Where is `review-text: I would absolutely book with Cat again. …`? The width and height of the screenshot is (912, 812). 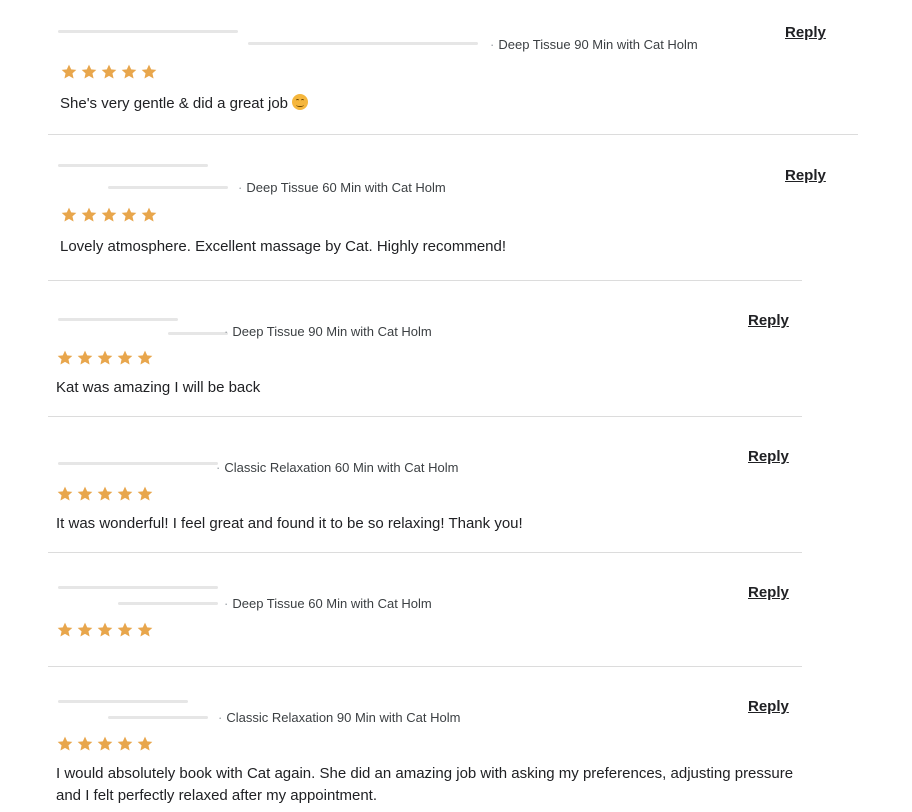
review-text: I would absolutely book with Cat again. … is located at coordinates (425, 784).